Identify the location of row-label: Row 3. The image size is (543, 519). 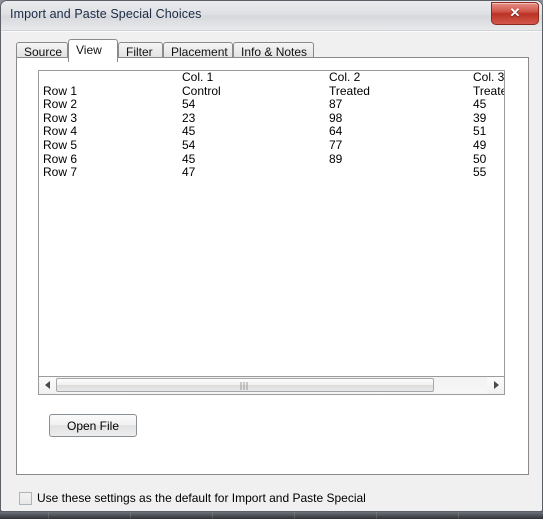
(60, 118).